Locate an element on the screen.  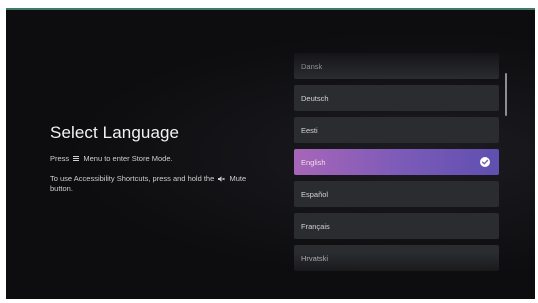
language-option-hrvatski: Hrvatski is located at coordinates (396, 258).